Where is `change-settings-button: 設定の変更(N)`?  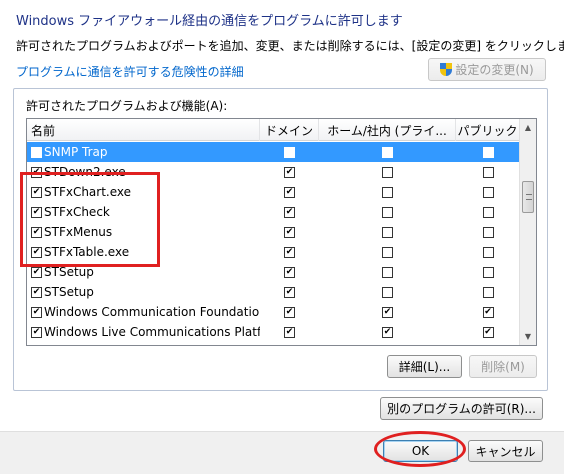 change-settings-button: 設定の変更(N) is located at coordinates (487, 69).